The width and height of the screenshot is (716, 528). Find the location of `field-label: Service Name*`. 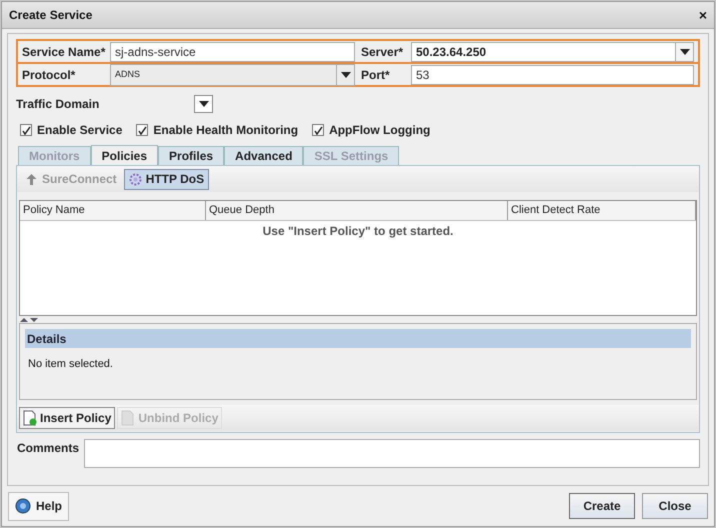

field-label: Service Name* is located at coordinates (64, 51).